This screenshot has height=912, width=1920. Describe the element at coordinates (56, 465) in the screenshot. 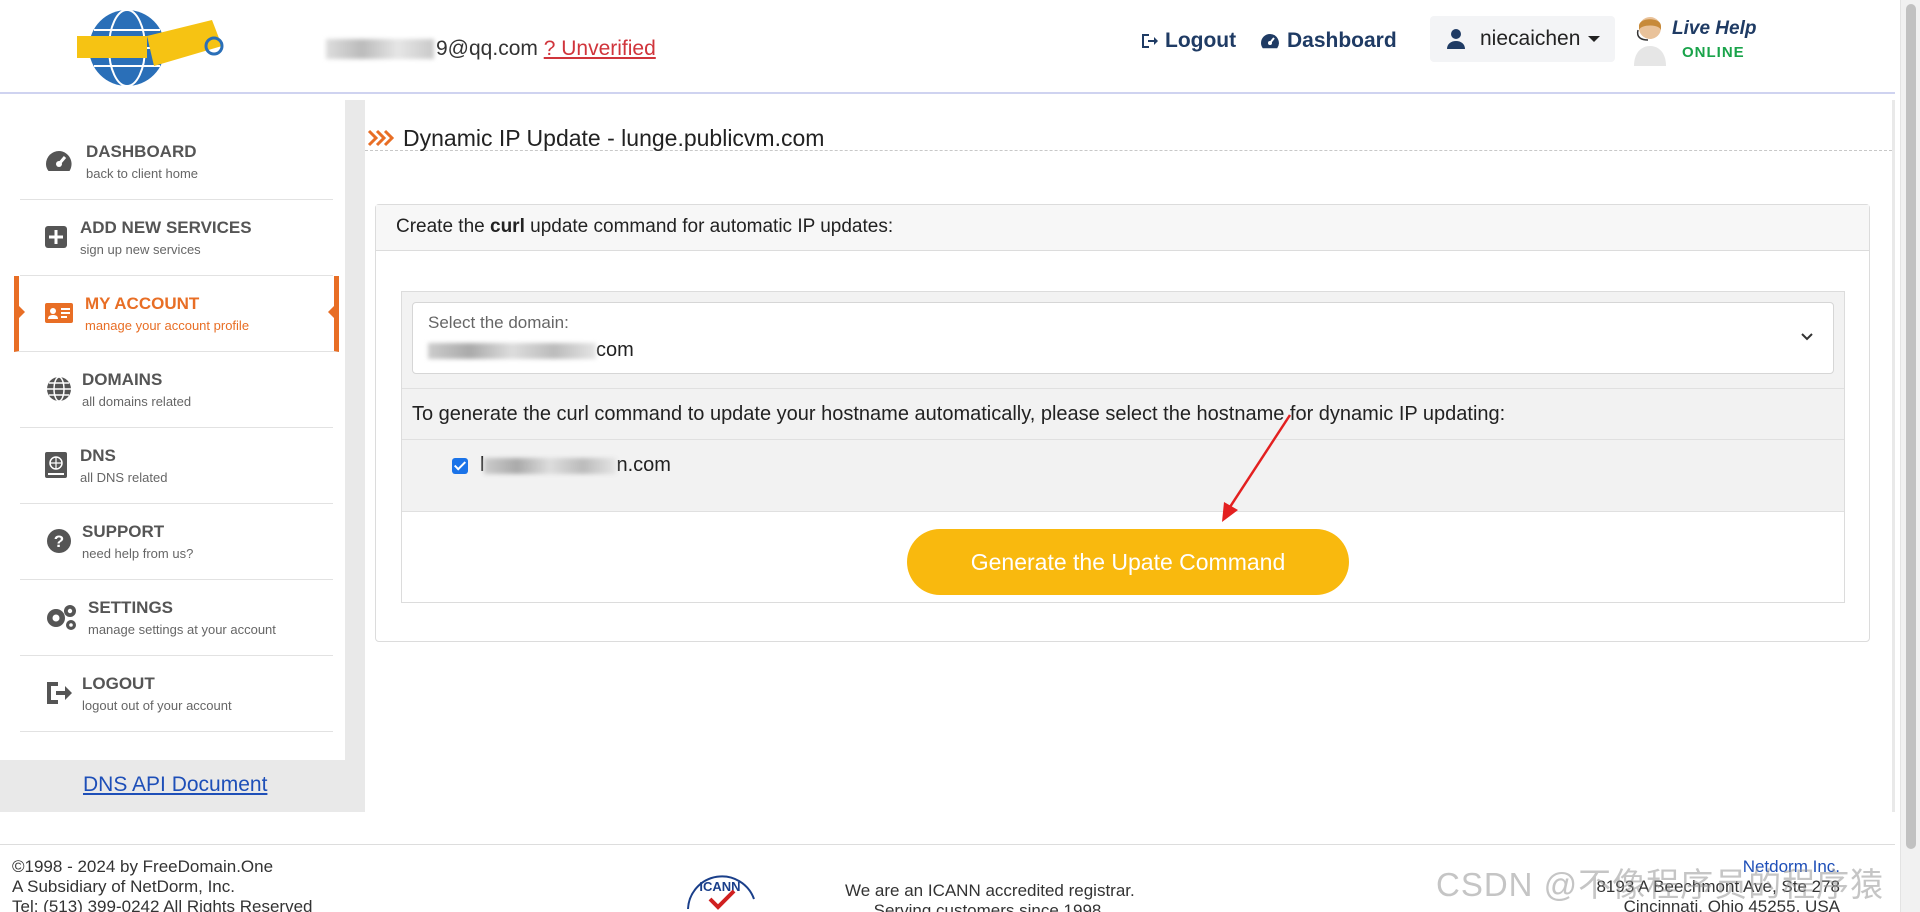

I see `dns-book-icon` at that location.